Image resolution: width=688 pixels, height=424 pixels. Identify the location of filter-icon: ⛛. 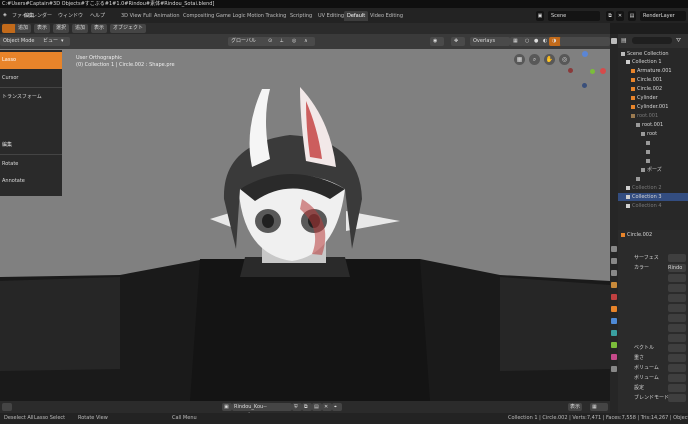
(678, 41).